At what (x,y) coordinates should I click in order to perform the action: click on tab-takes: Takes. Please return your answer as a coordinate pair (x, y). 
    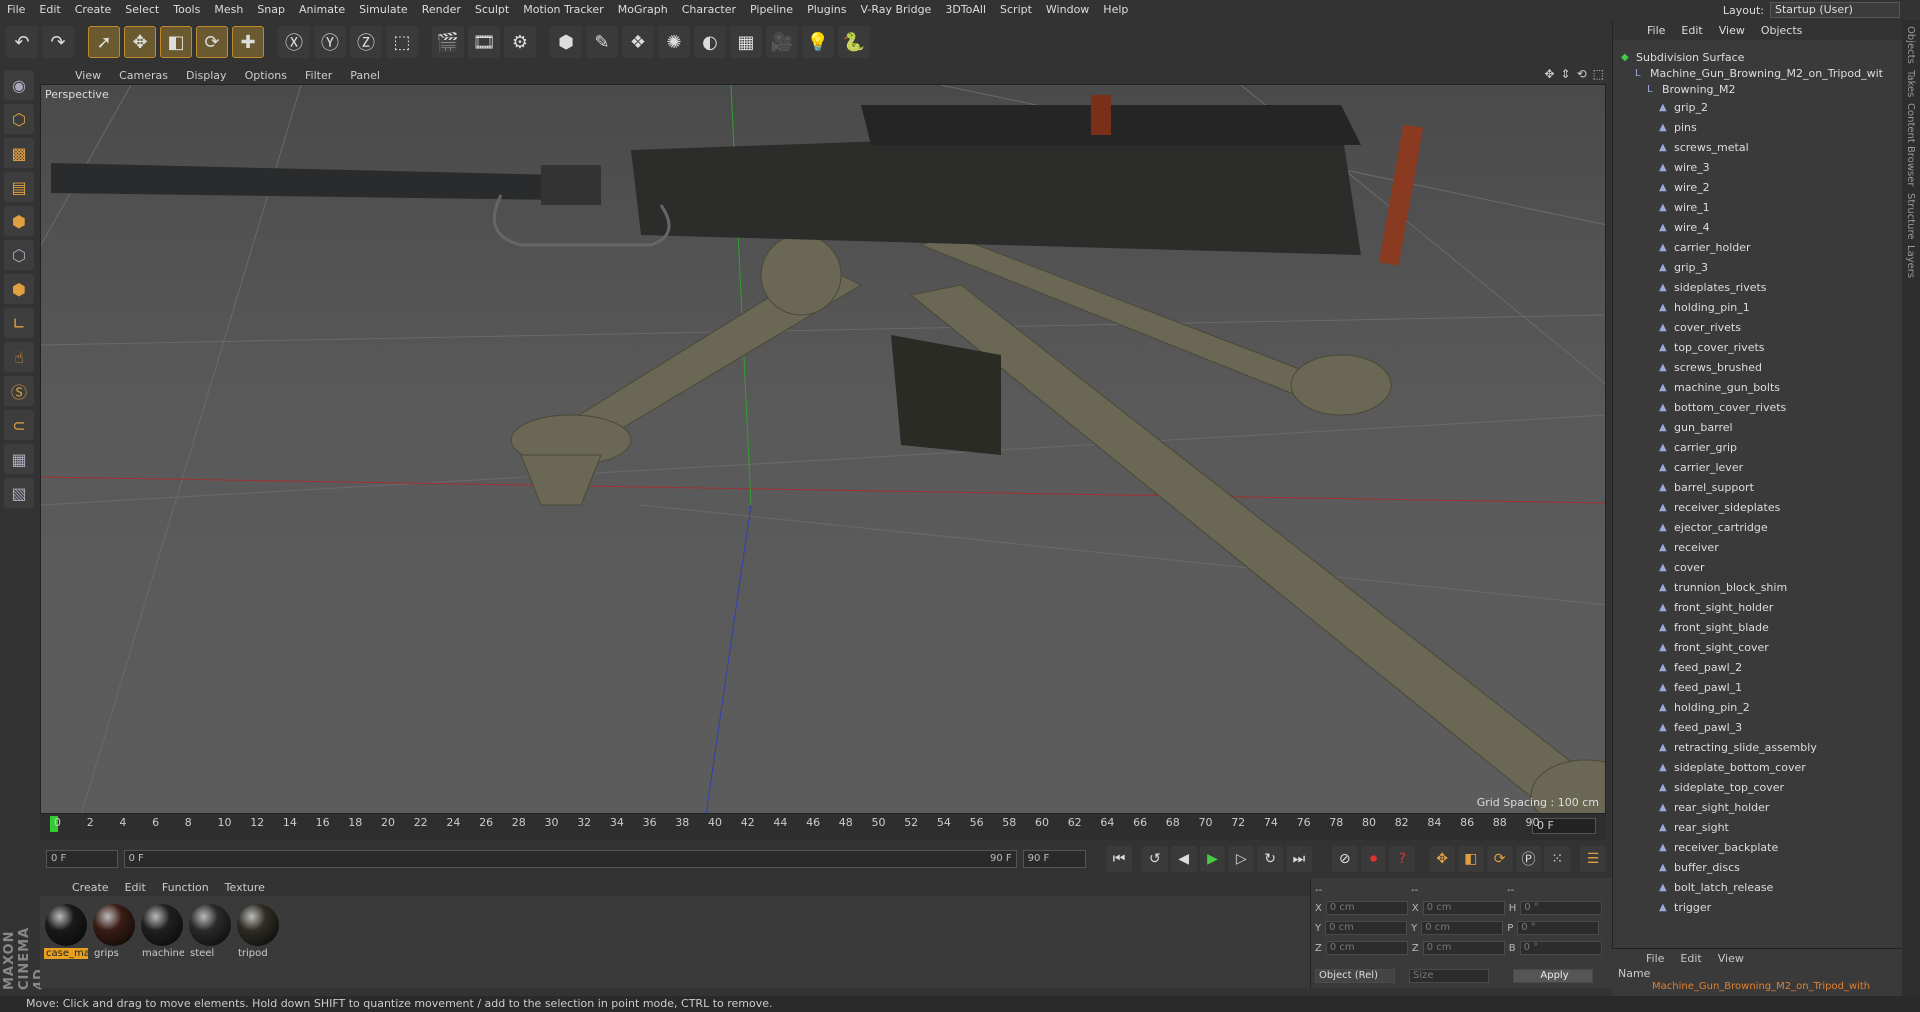
    Looking at the image, I should click on (1910, 83).